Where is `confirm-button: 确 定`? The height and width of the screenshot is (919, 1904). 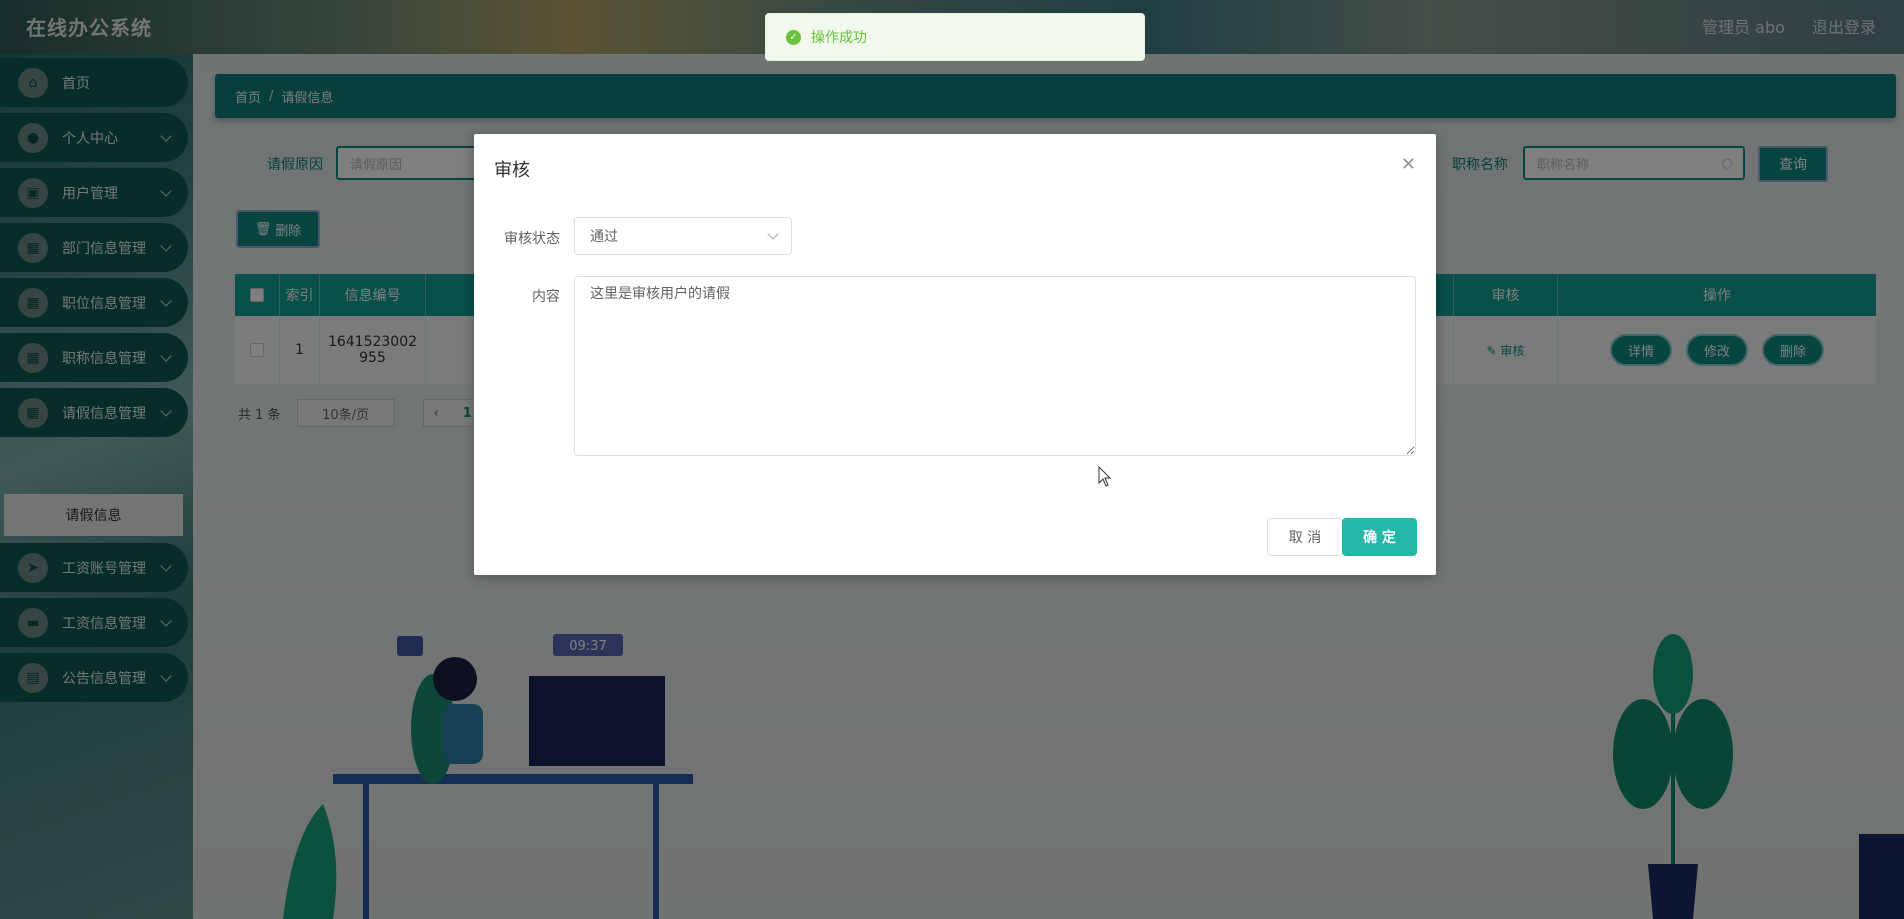 confirm-button: 确 定 is located at coordinates (1379, 537).